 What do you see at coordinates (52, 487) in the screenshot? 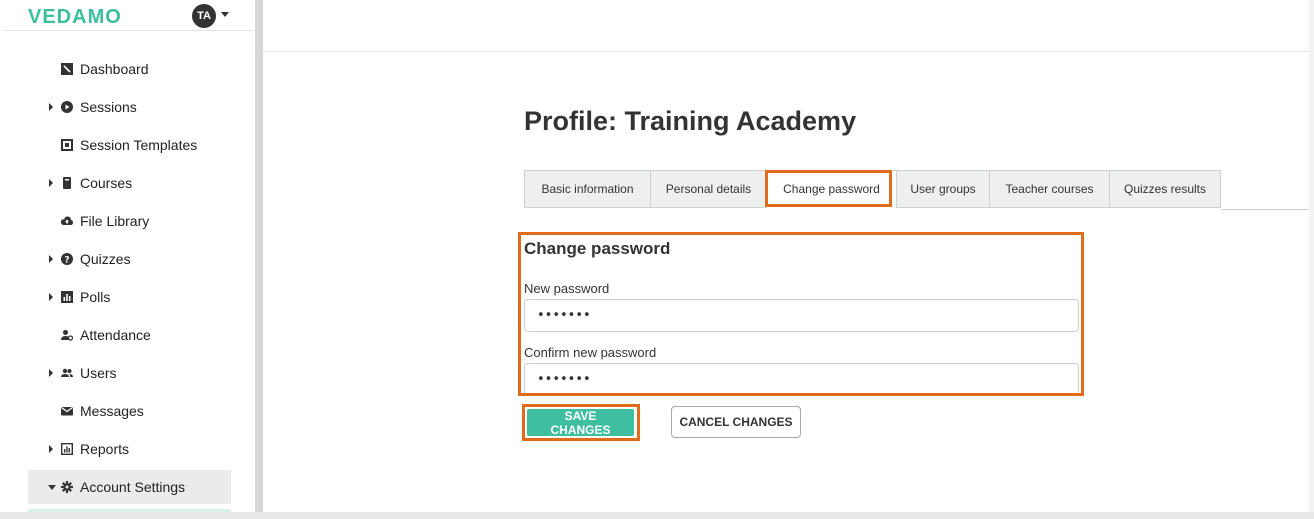
I see `caret-down-icon` at bounding box center [52, 487].